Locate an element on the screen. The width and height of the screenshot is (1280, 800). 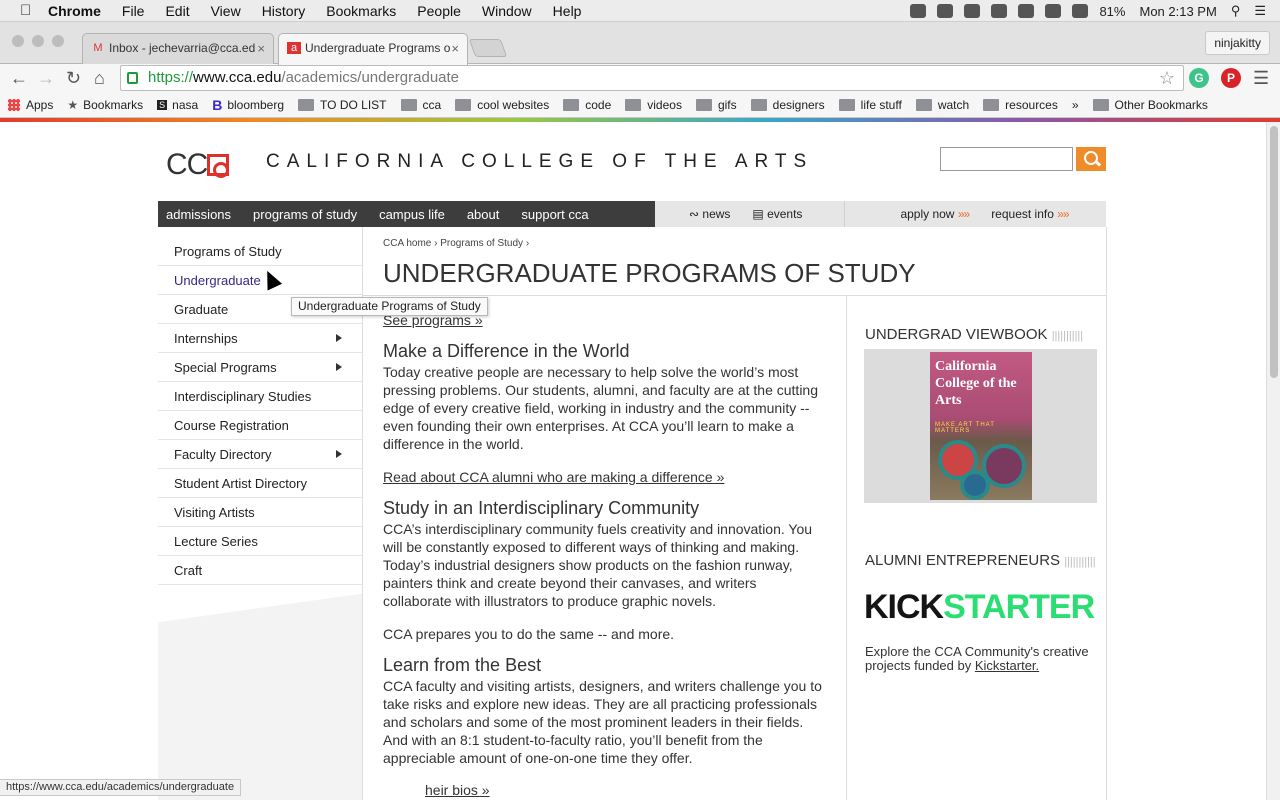
kickstarter-logo: KICKSTARTER is located at coordinates (979, 607).